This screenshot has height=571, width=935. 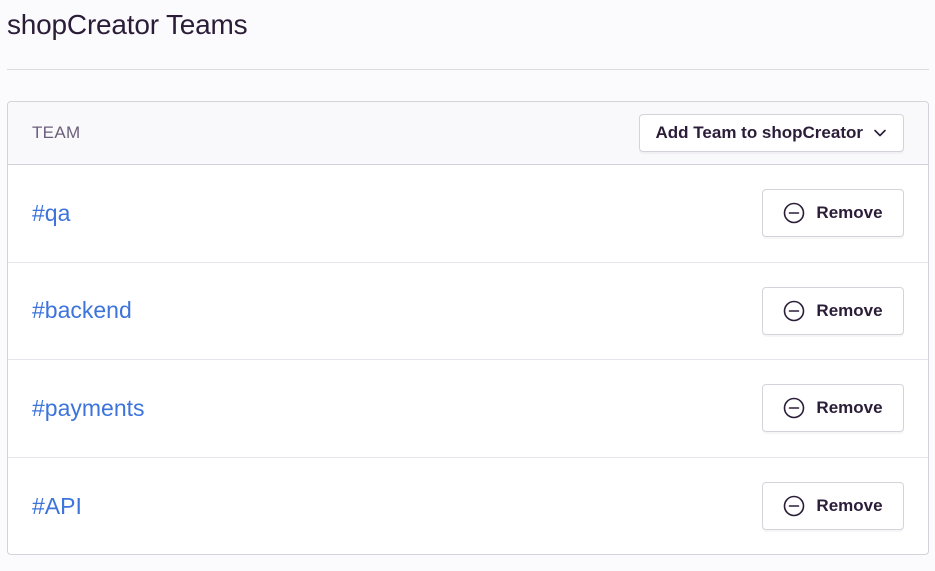 I want to click on team-link-qa: #qa, so click(x=51, y=213).